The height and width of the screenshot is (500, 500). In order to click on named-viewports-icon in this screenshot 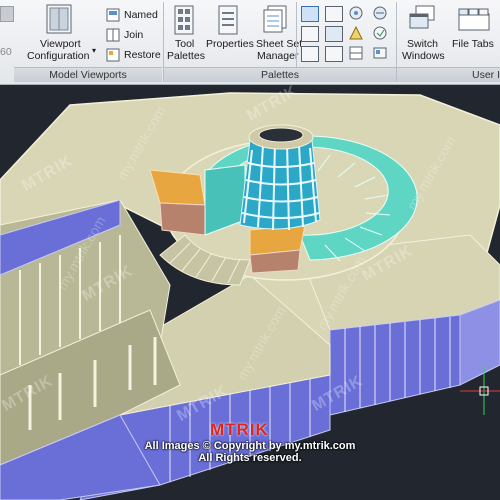, I will do `click(113, 15)`.